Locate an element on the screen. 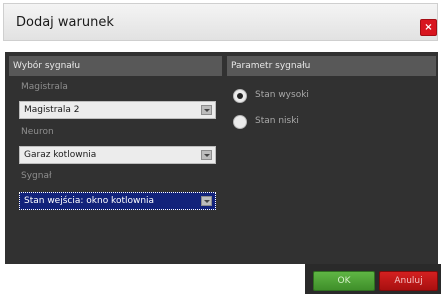 The image size is (441, 294). signal-parameter-header: Parametr sygnału is located at coordinates (331, 66).